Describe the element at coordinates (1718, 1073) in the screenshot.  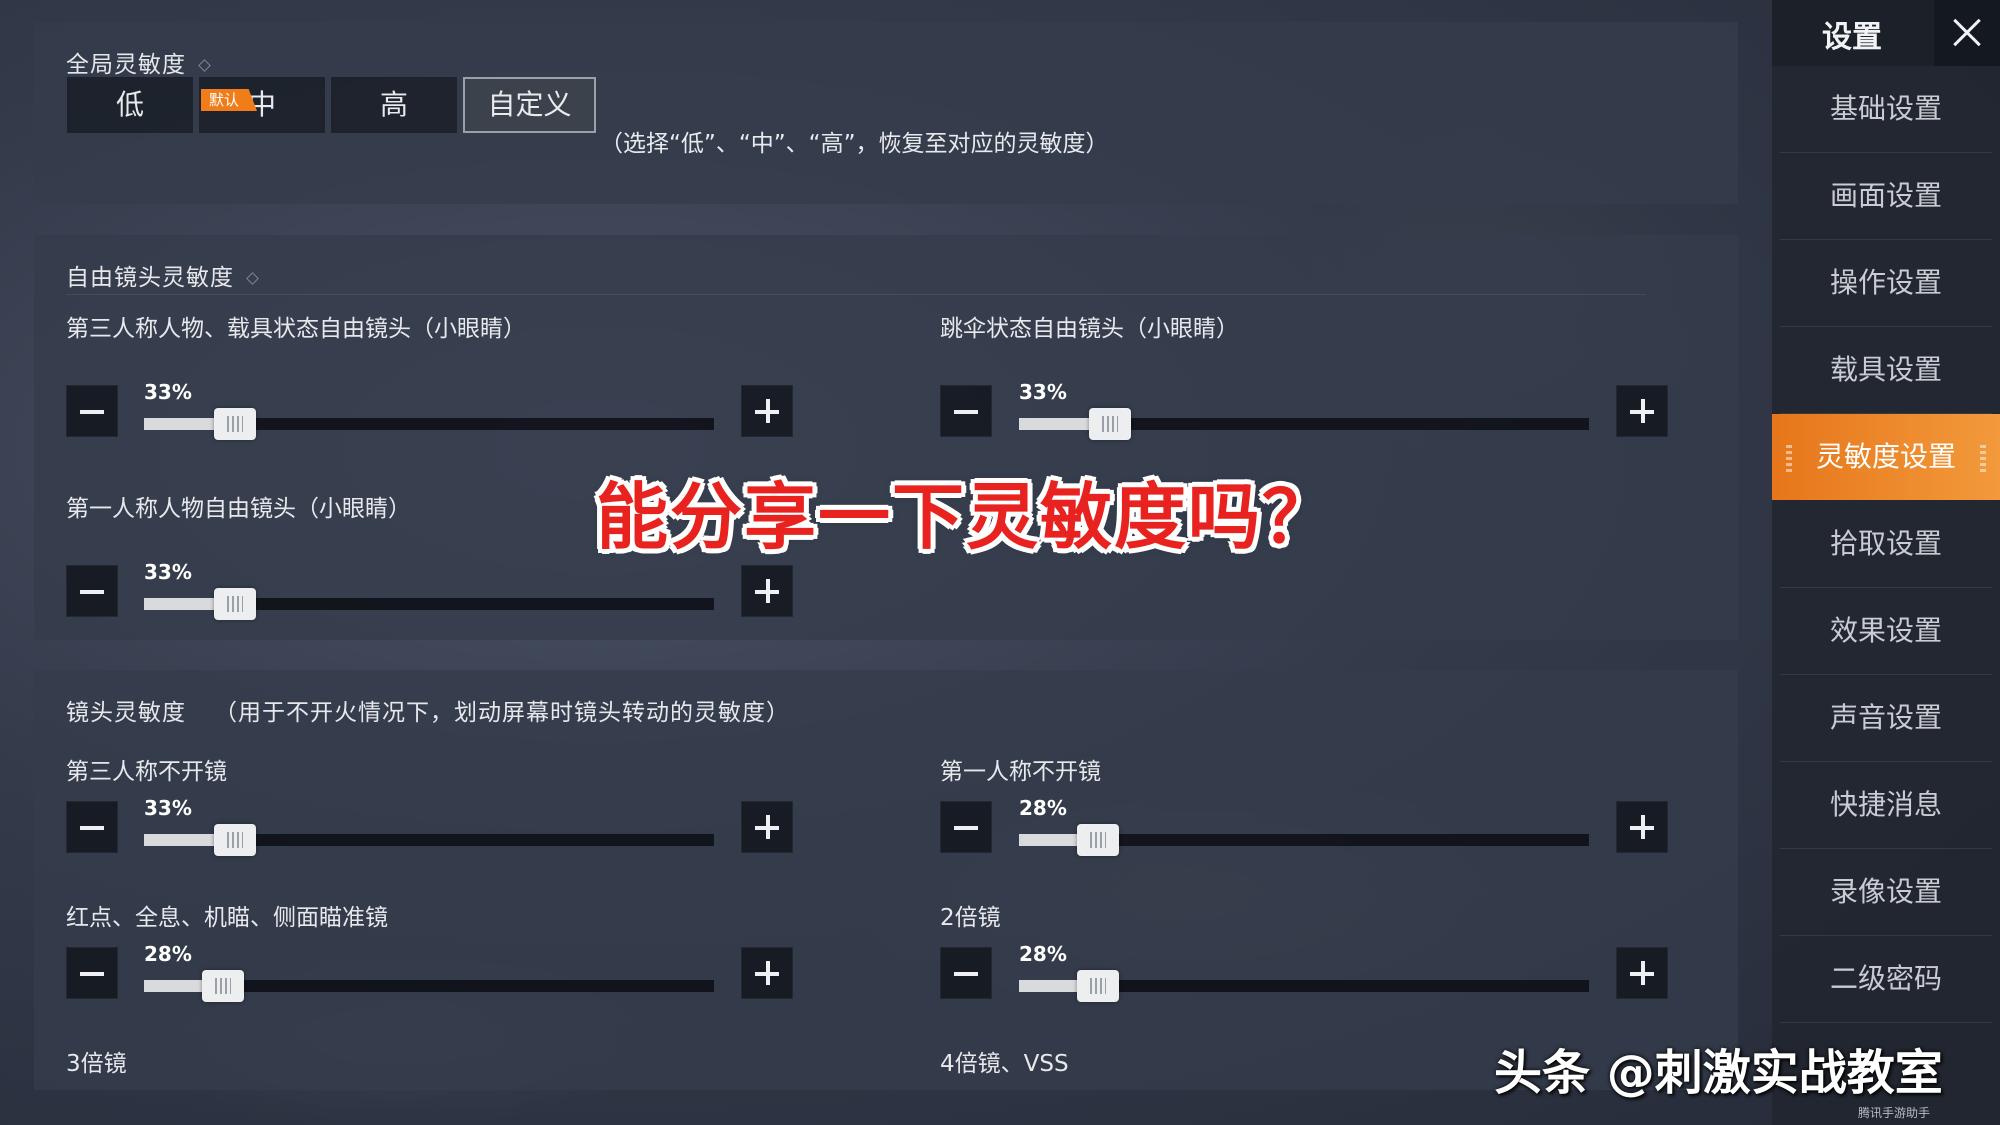
I see `watermark: 头条 @刺激实战教室` at that location.